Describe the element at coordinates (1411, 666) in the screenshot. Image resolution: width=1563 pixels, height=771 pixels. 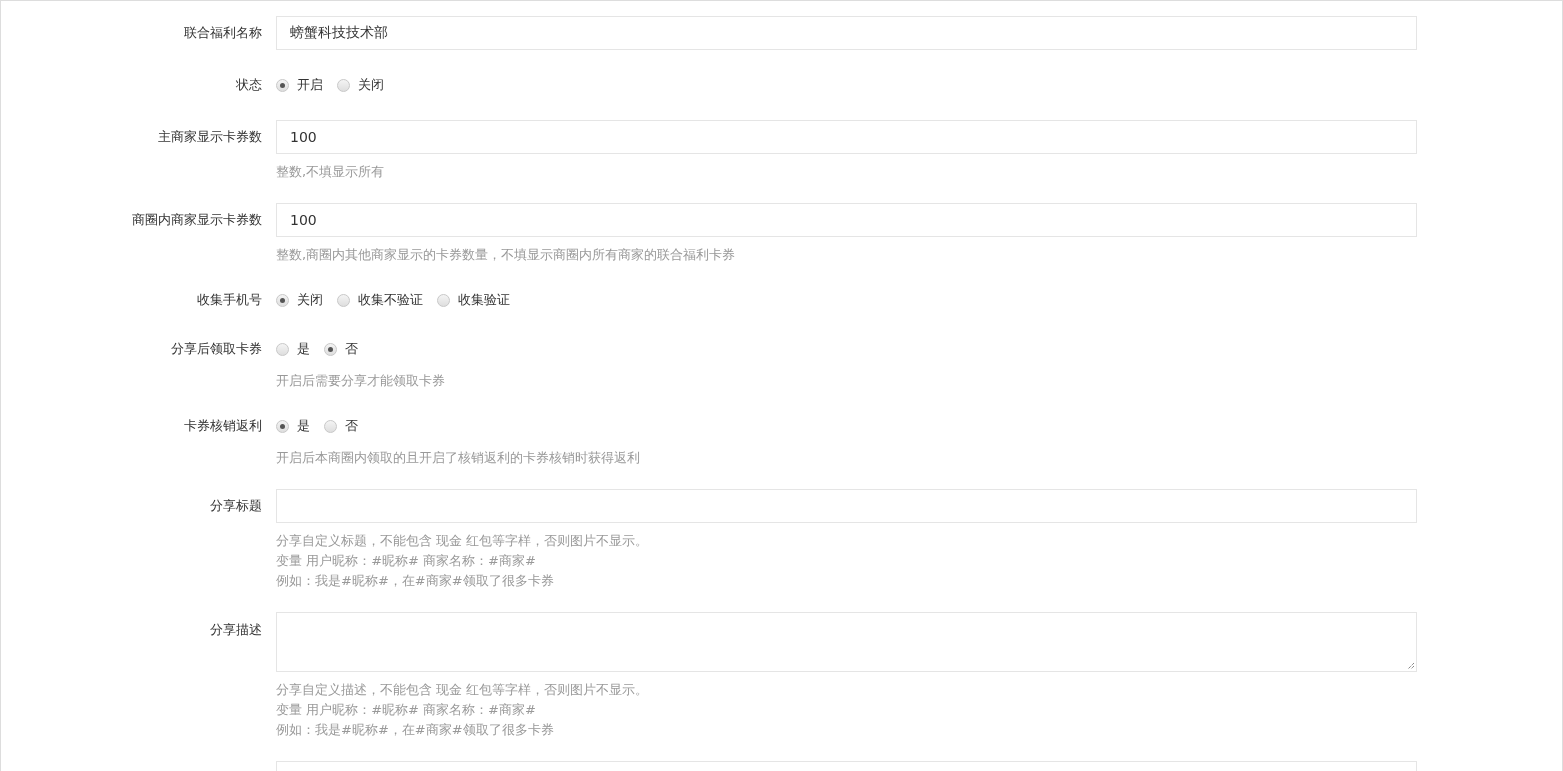
I see `resize-grip-icon` at that location.